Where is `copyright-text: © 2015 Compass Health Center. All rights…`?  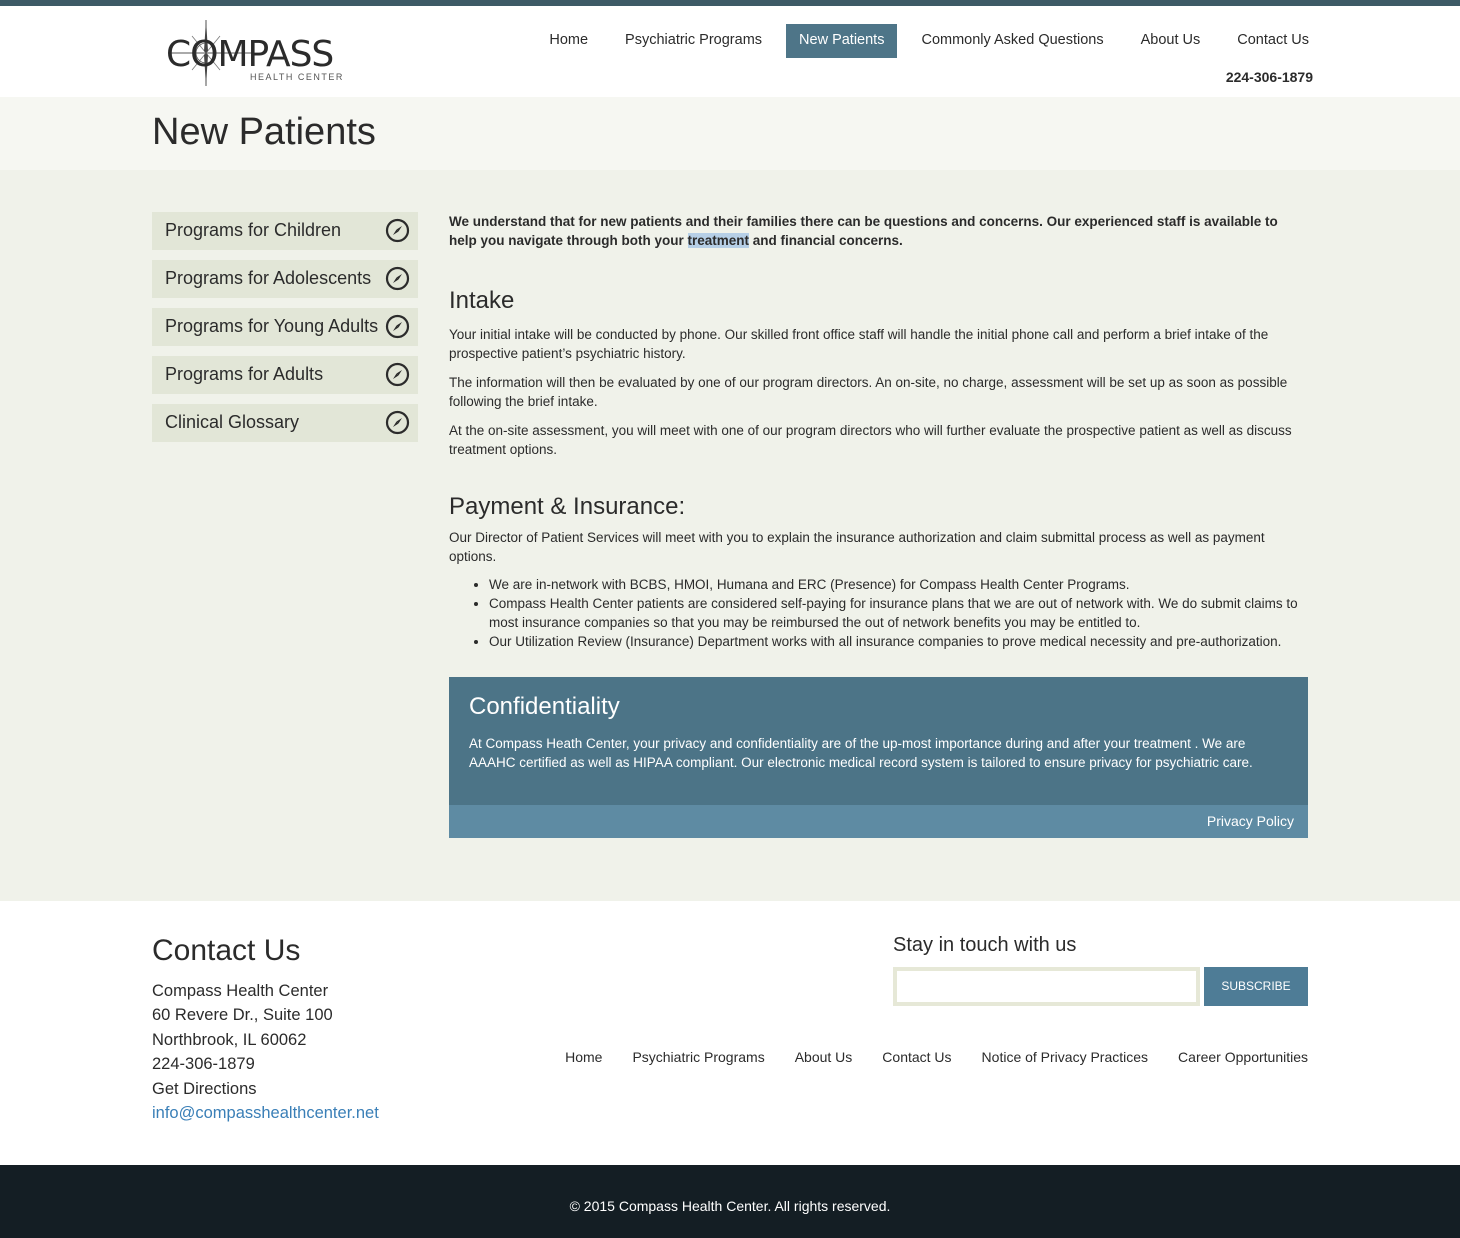
copyright-text: © 2015 Compass Health Center. All rights… is located at coordinates (730, 1206).